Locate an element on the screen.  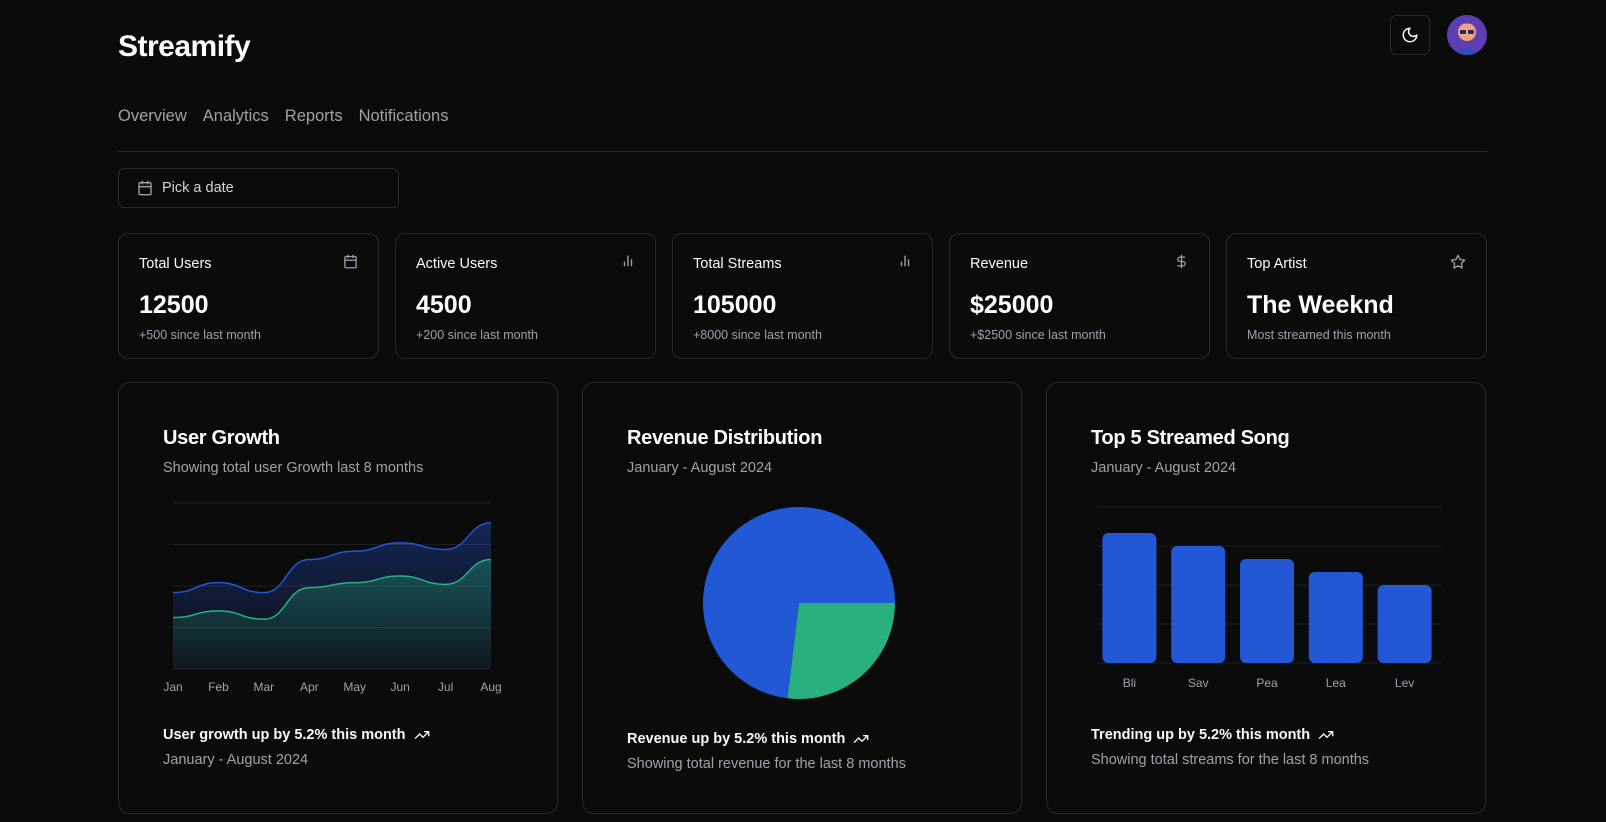
stat-subtext: Most streamed this month is located at coordinates (1319, 335).